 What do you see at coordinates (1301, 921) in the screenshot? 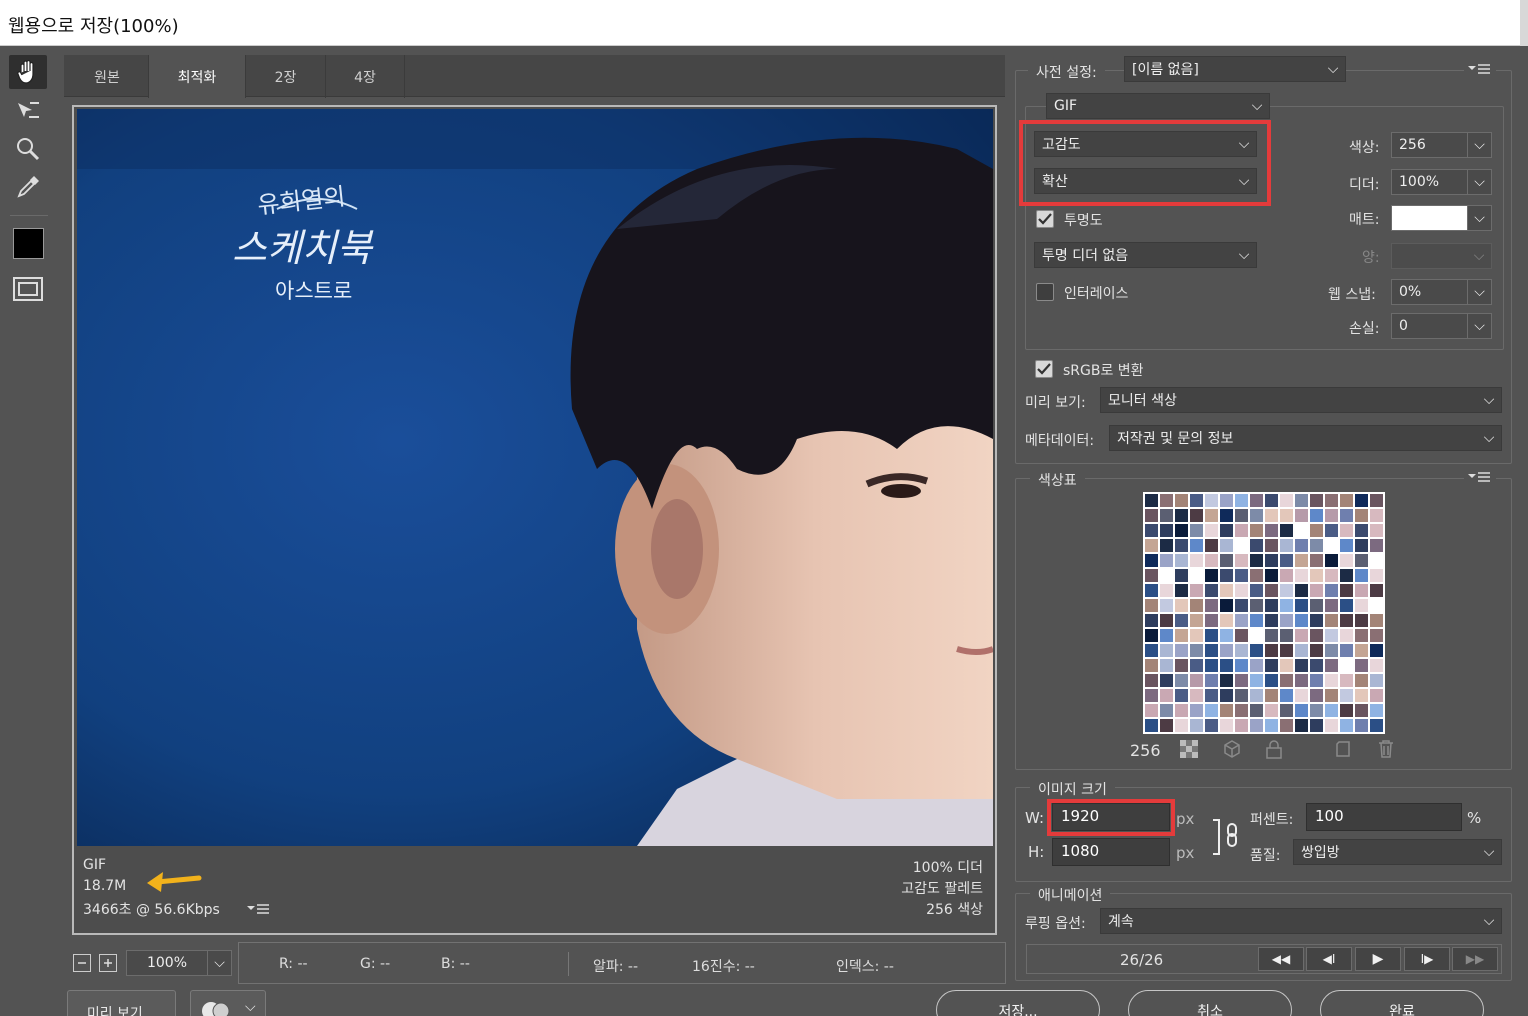
I see `loop-select: 계속 ⌵` at bounding box center [1301, 921].